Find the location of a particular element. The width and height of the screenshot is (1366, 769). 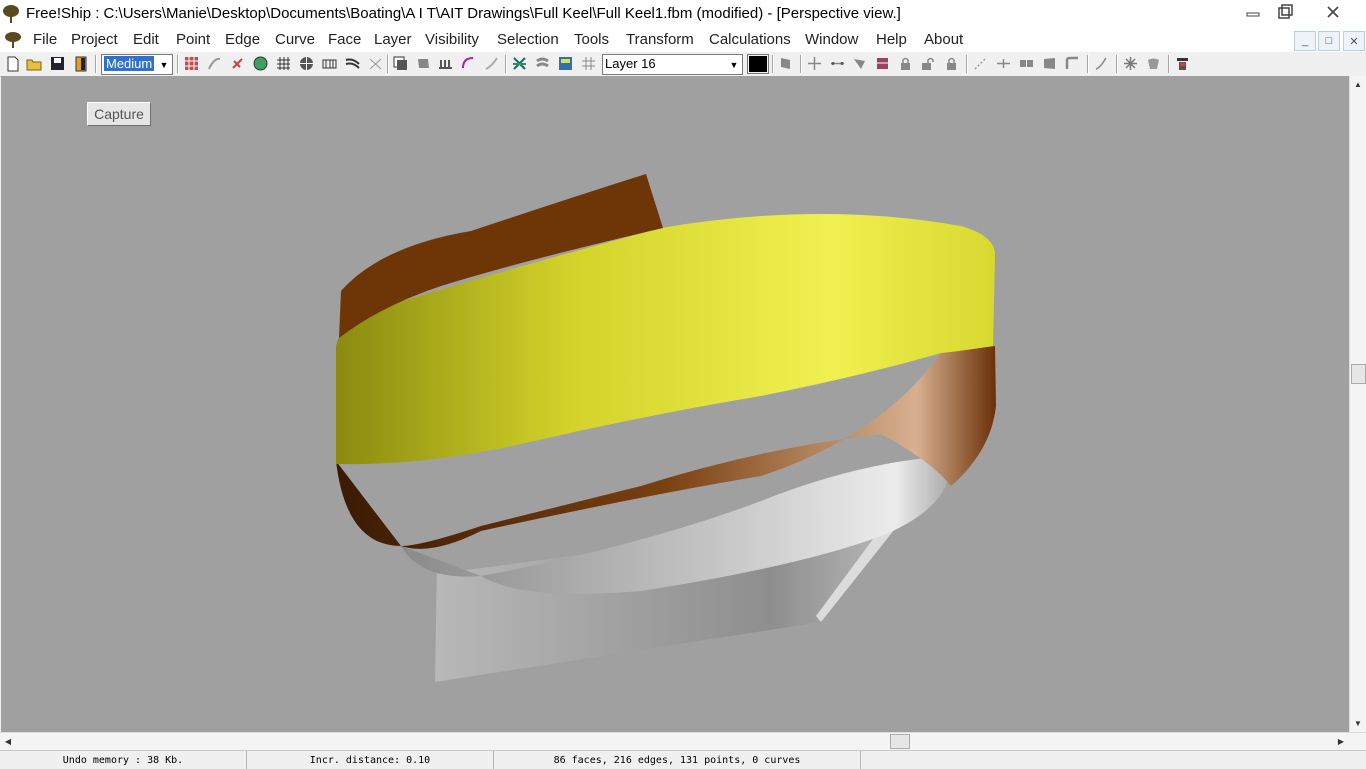

menu-transform: Transform is located at coordinates (660, 39).